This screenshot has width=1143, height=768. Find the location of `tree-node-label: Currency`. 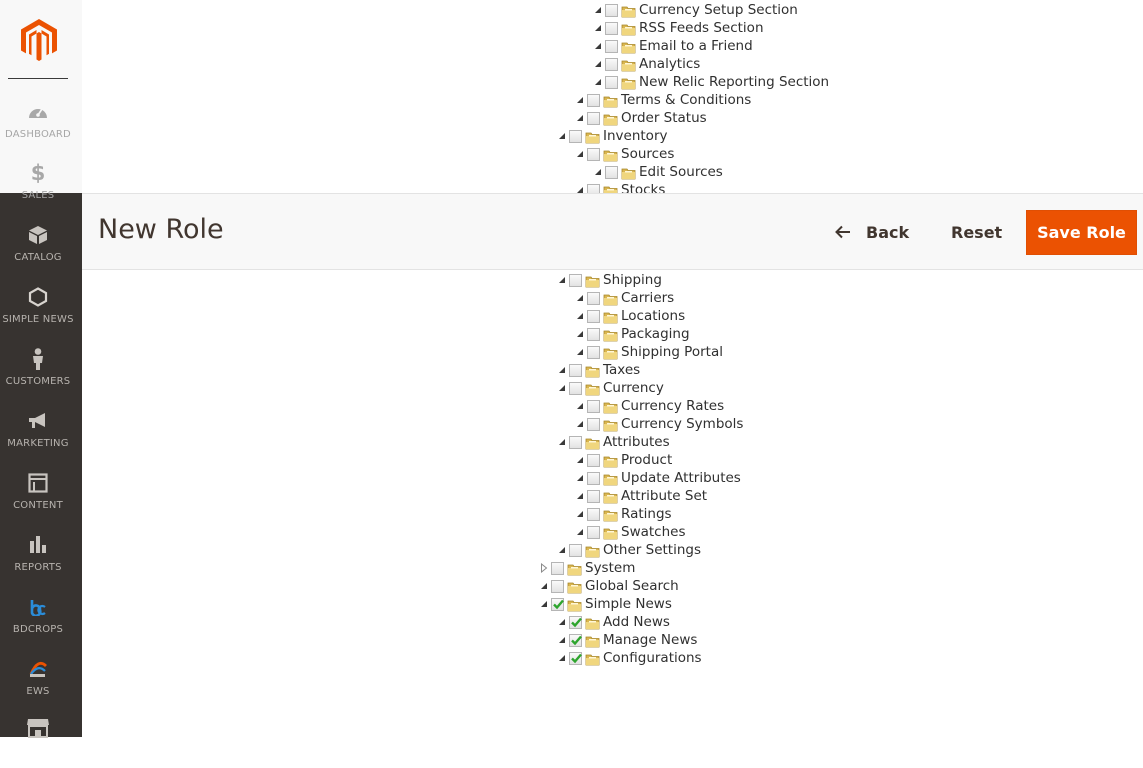

tree-node-label: Currency is located at coordinates (633, 388).